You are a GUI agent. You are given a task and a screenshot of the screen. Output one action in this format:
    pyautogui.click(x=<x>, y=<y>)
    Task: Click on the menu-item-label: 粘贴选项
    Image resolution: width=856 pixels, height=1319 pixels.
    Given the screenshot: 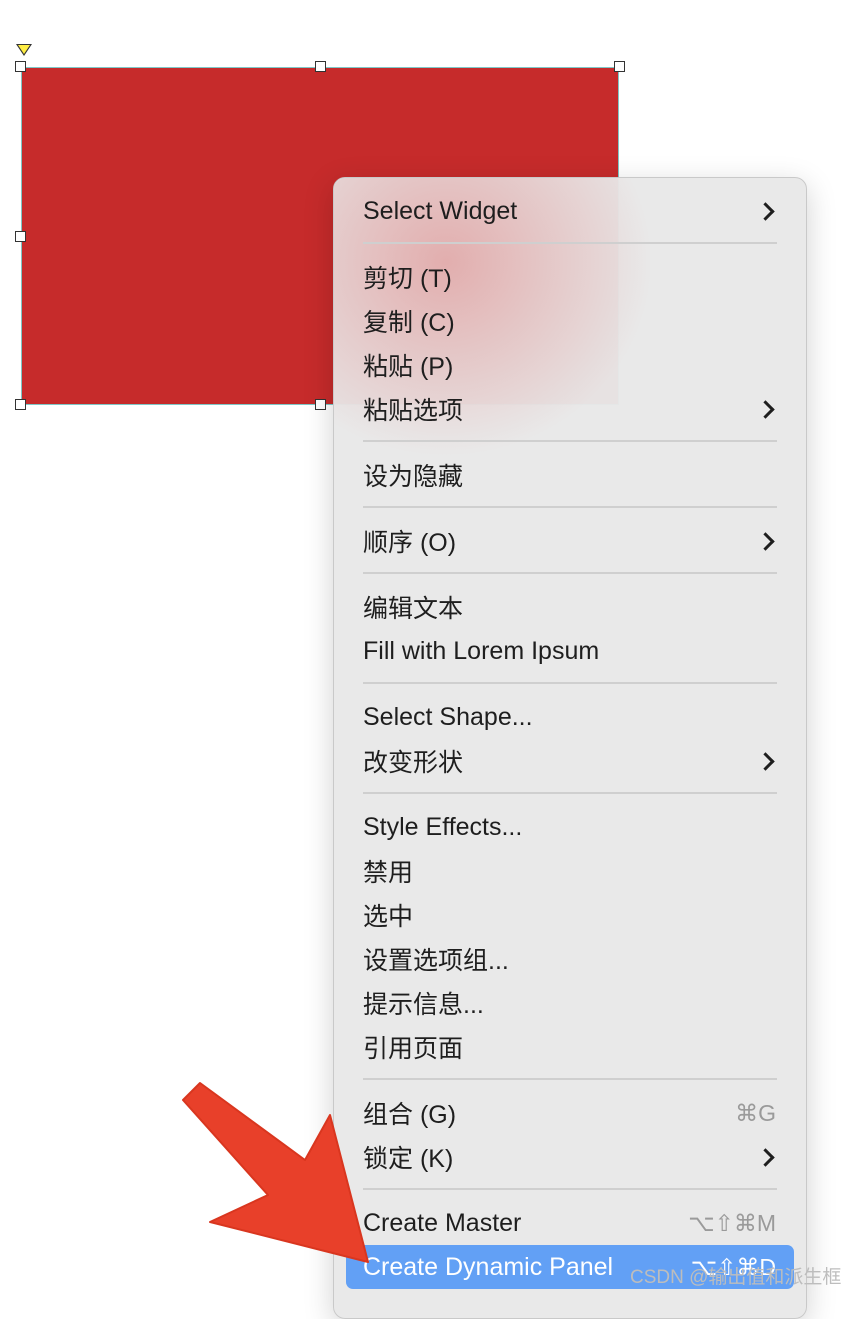 What is the action you would take?
    pyautogui.click(x=413, y=411)
    